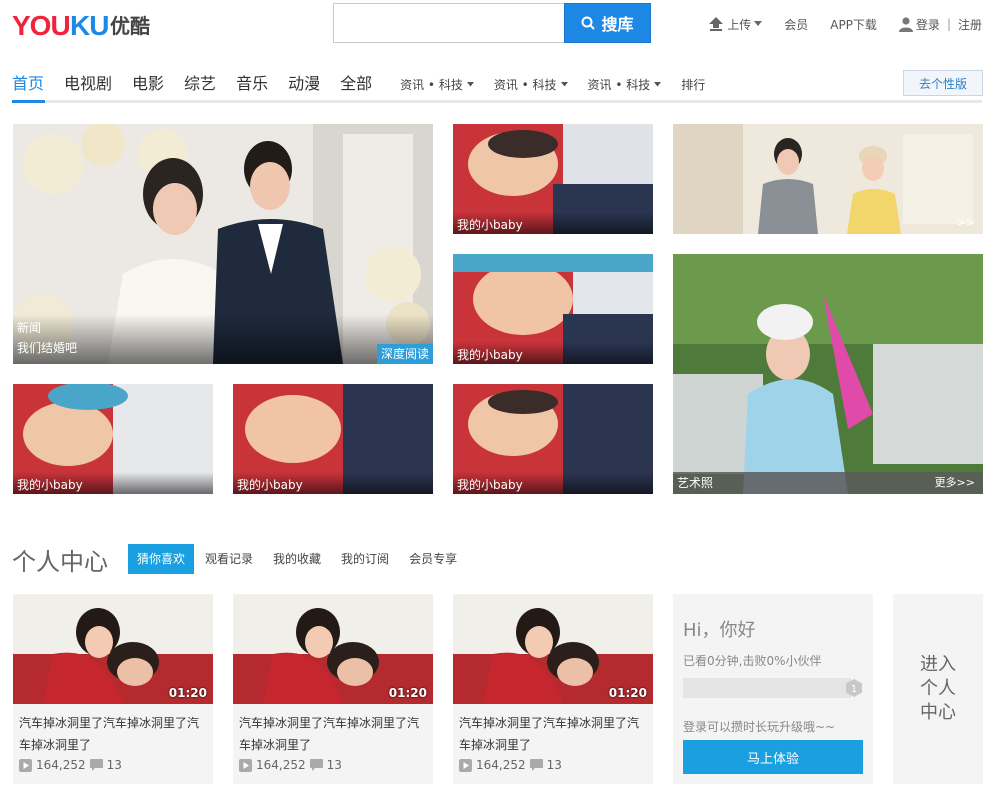 The width and height of the screenshot is (994, 799). I want to click on search-bar: 搜库, so click(492, 23).